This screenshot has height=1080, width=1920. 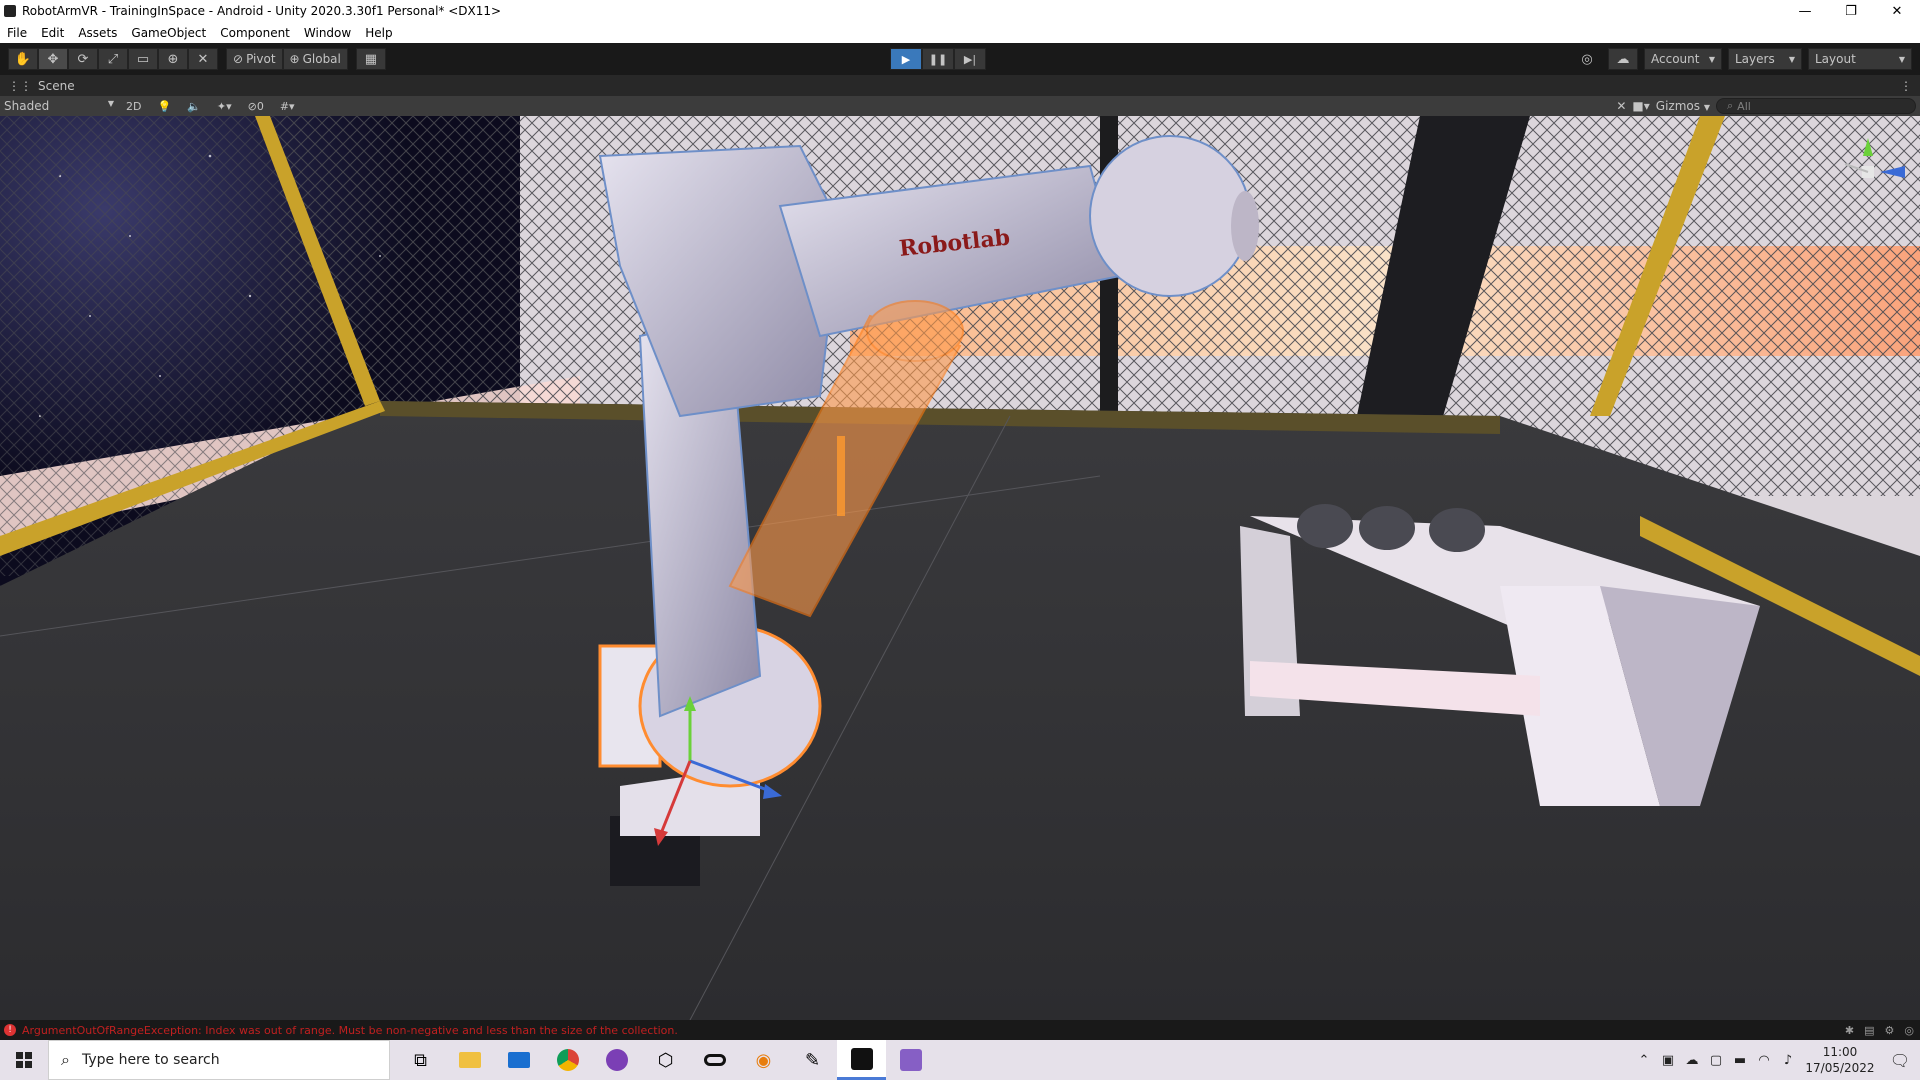 What do you see at coordinates (113, 59) in the screenshot?
I see `scale-tool-icon: ⤢` at bounding box center [113, 59].